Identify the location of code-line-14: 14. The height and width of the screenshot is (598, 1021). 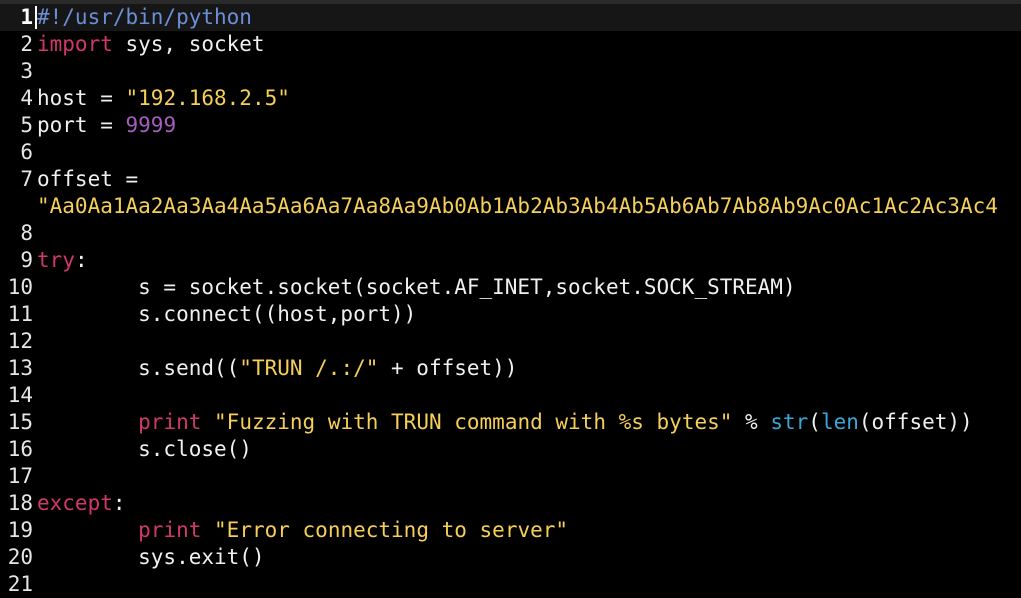
(510, 395).